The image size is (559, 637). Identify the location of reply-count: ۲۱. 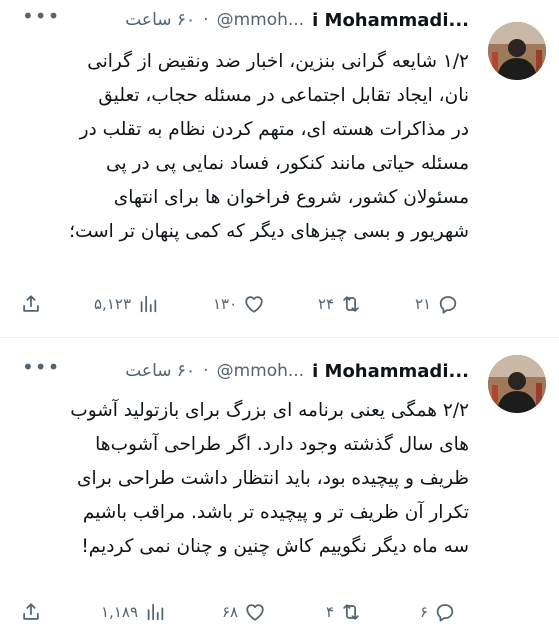
(423, 304).